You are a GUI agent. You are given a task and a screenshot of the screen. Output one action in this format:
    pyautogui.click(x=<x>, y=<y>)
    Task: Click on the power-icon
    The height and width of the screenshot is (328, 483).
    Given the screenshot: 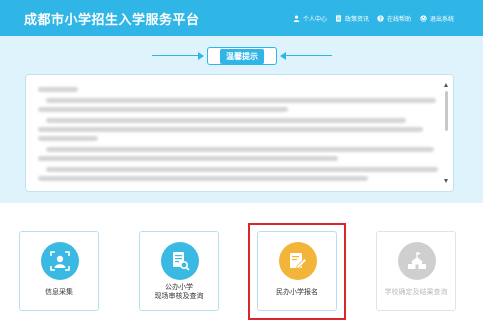 What is the action you would take?
    pyautogui.click(x=423, y=18)
    